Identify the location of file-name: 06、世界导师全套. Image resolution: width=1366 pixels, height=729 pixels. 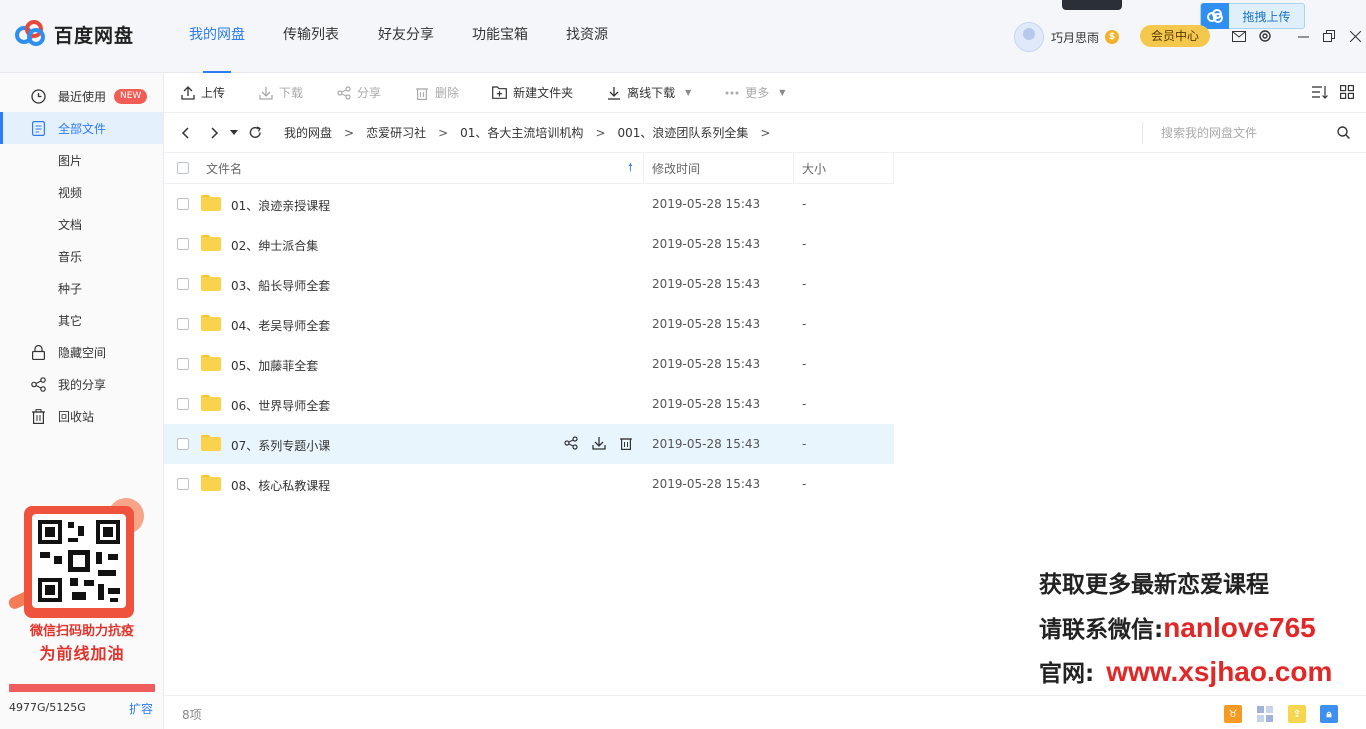
(280, 405).